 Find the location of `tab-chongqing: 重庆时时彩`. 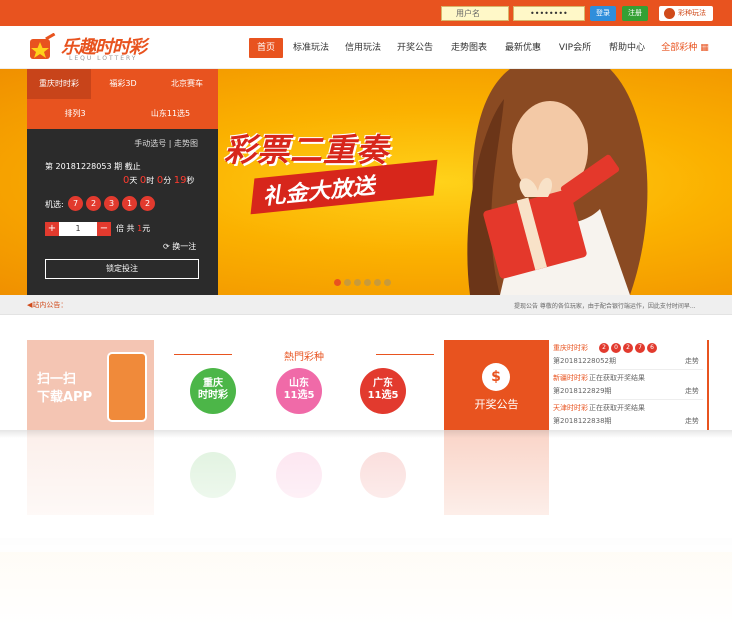

tab-chongqing: 重庆时时彩 is located at coordinates (59, 84).